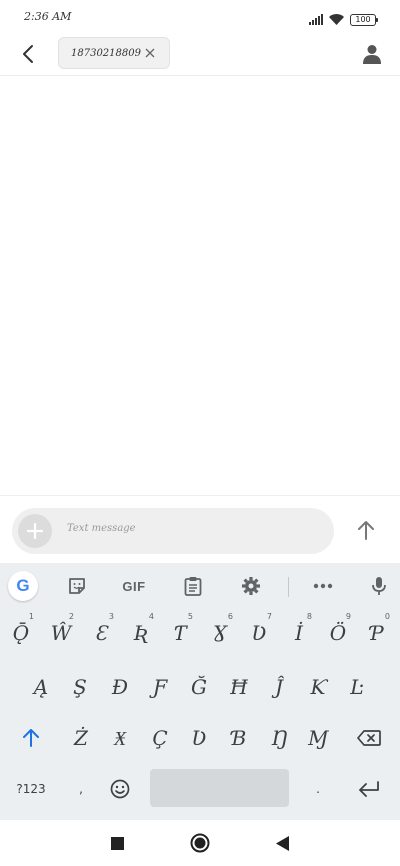 This screenshot has height=866, width=400. I want to click on sticker-icon, so click(77, 586).